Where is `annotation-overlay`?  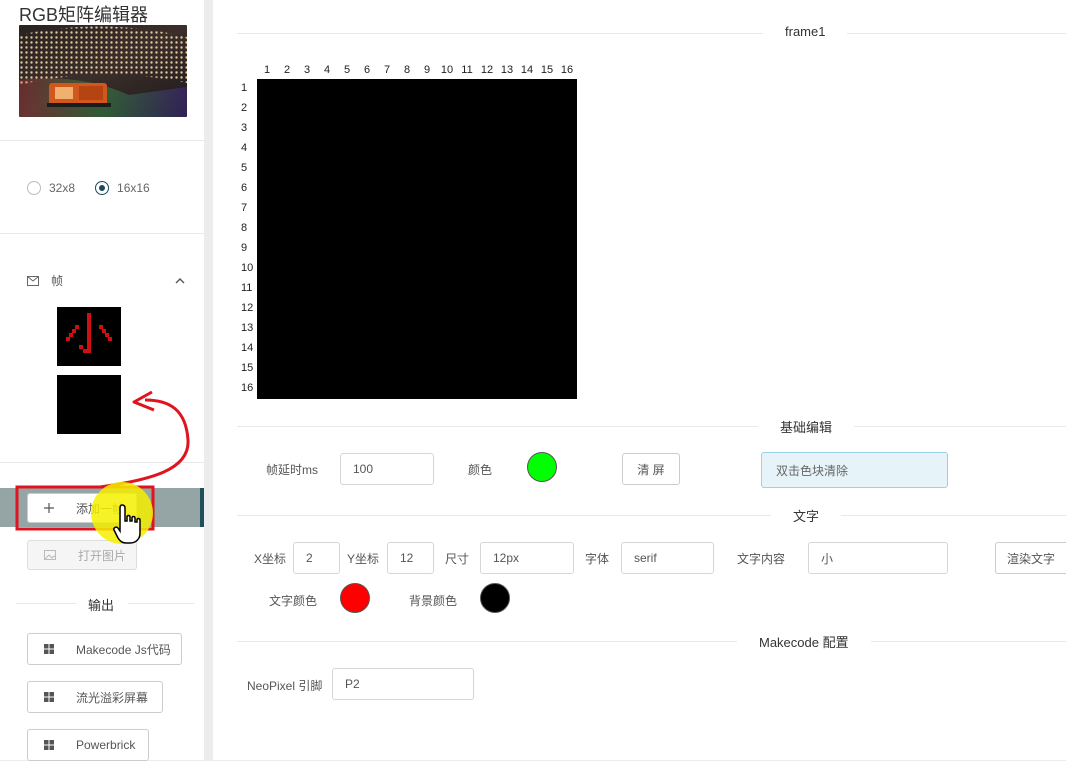 annotation-overlay is located at coordinates (102, 467).